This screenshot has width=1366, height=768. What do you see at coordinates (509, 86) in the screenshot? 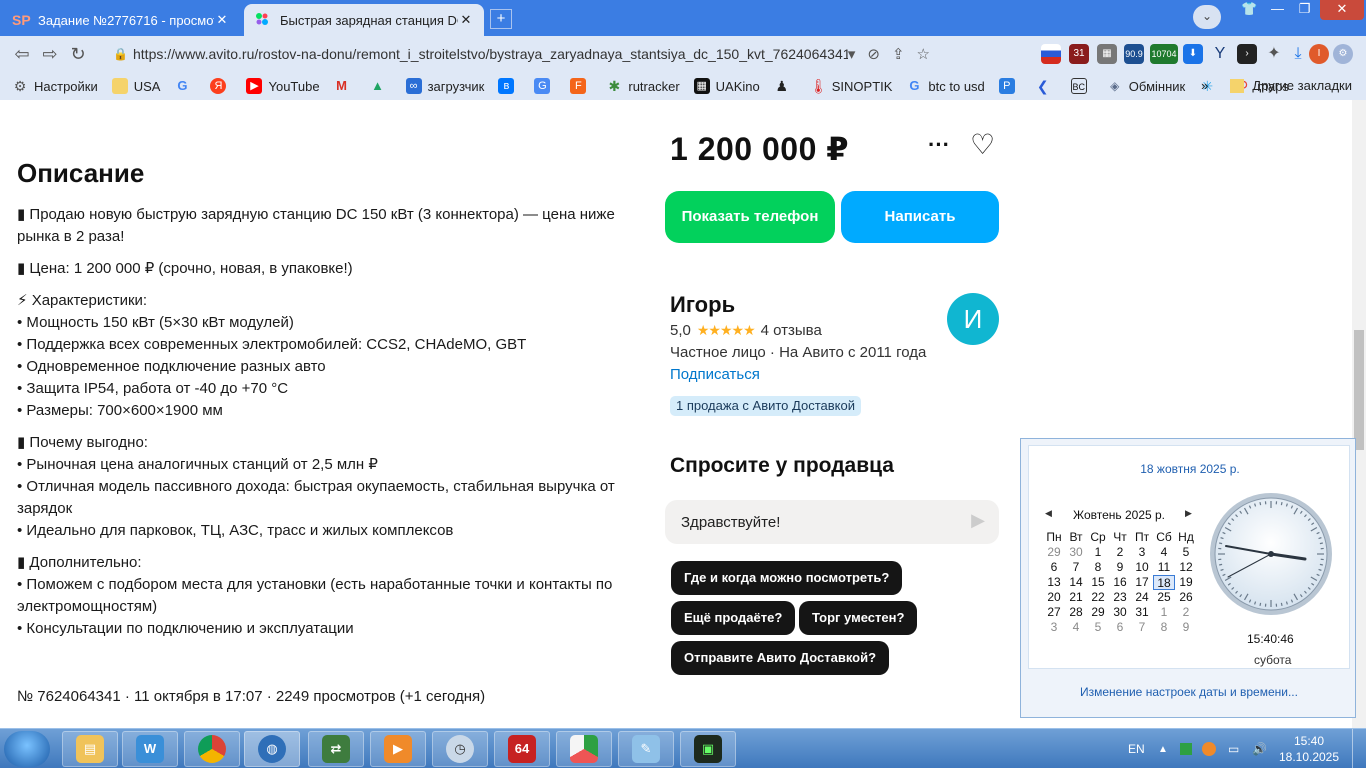
I see `bookmark-vk: в` at bounding box center [509, 86].